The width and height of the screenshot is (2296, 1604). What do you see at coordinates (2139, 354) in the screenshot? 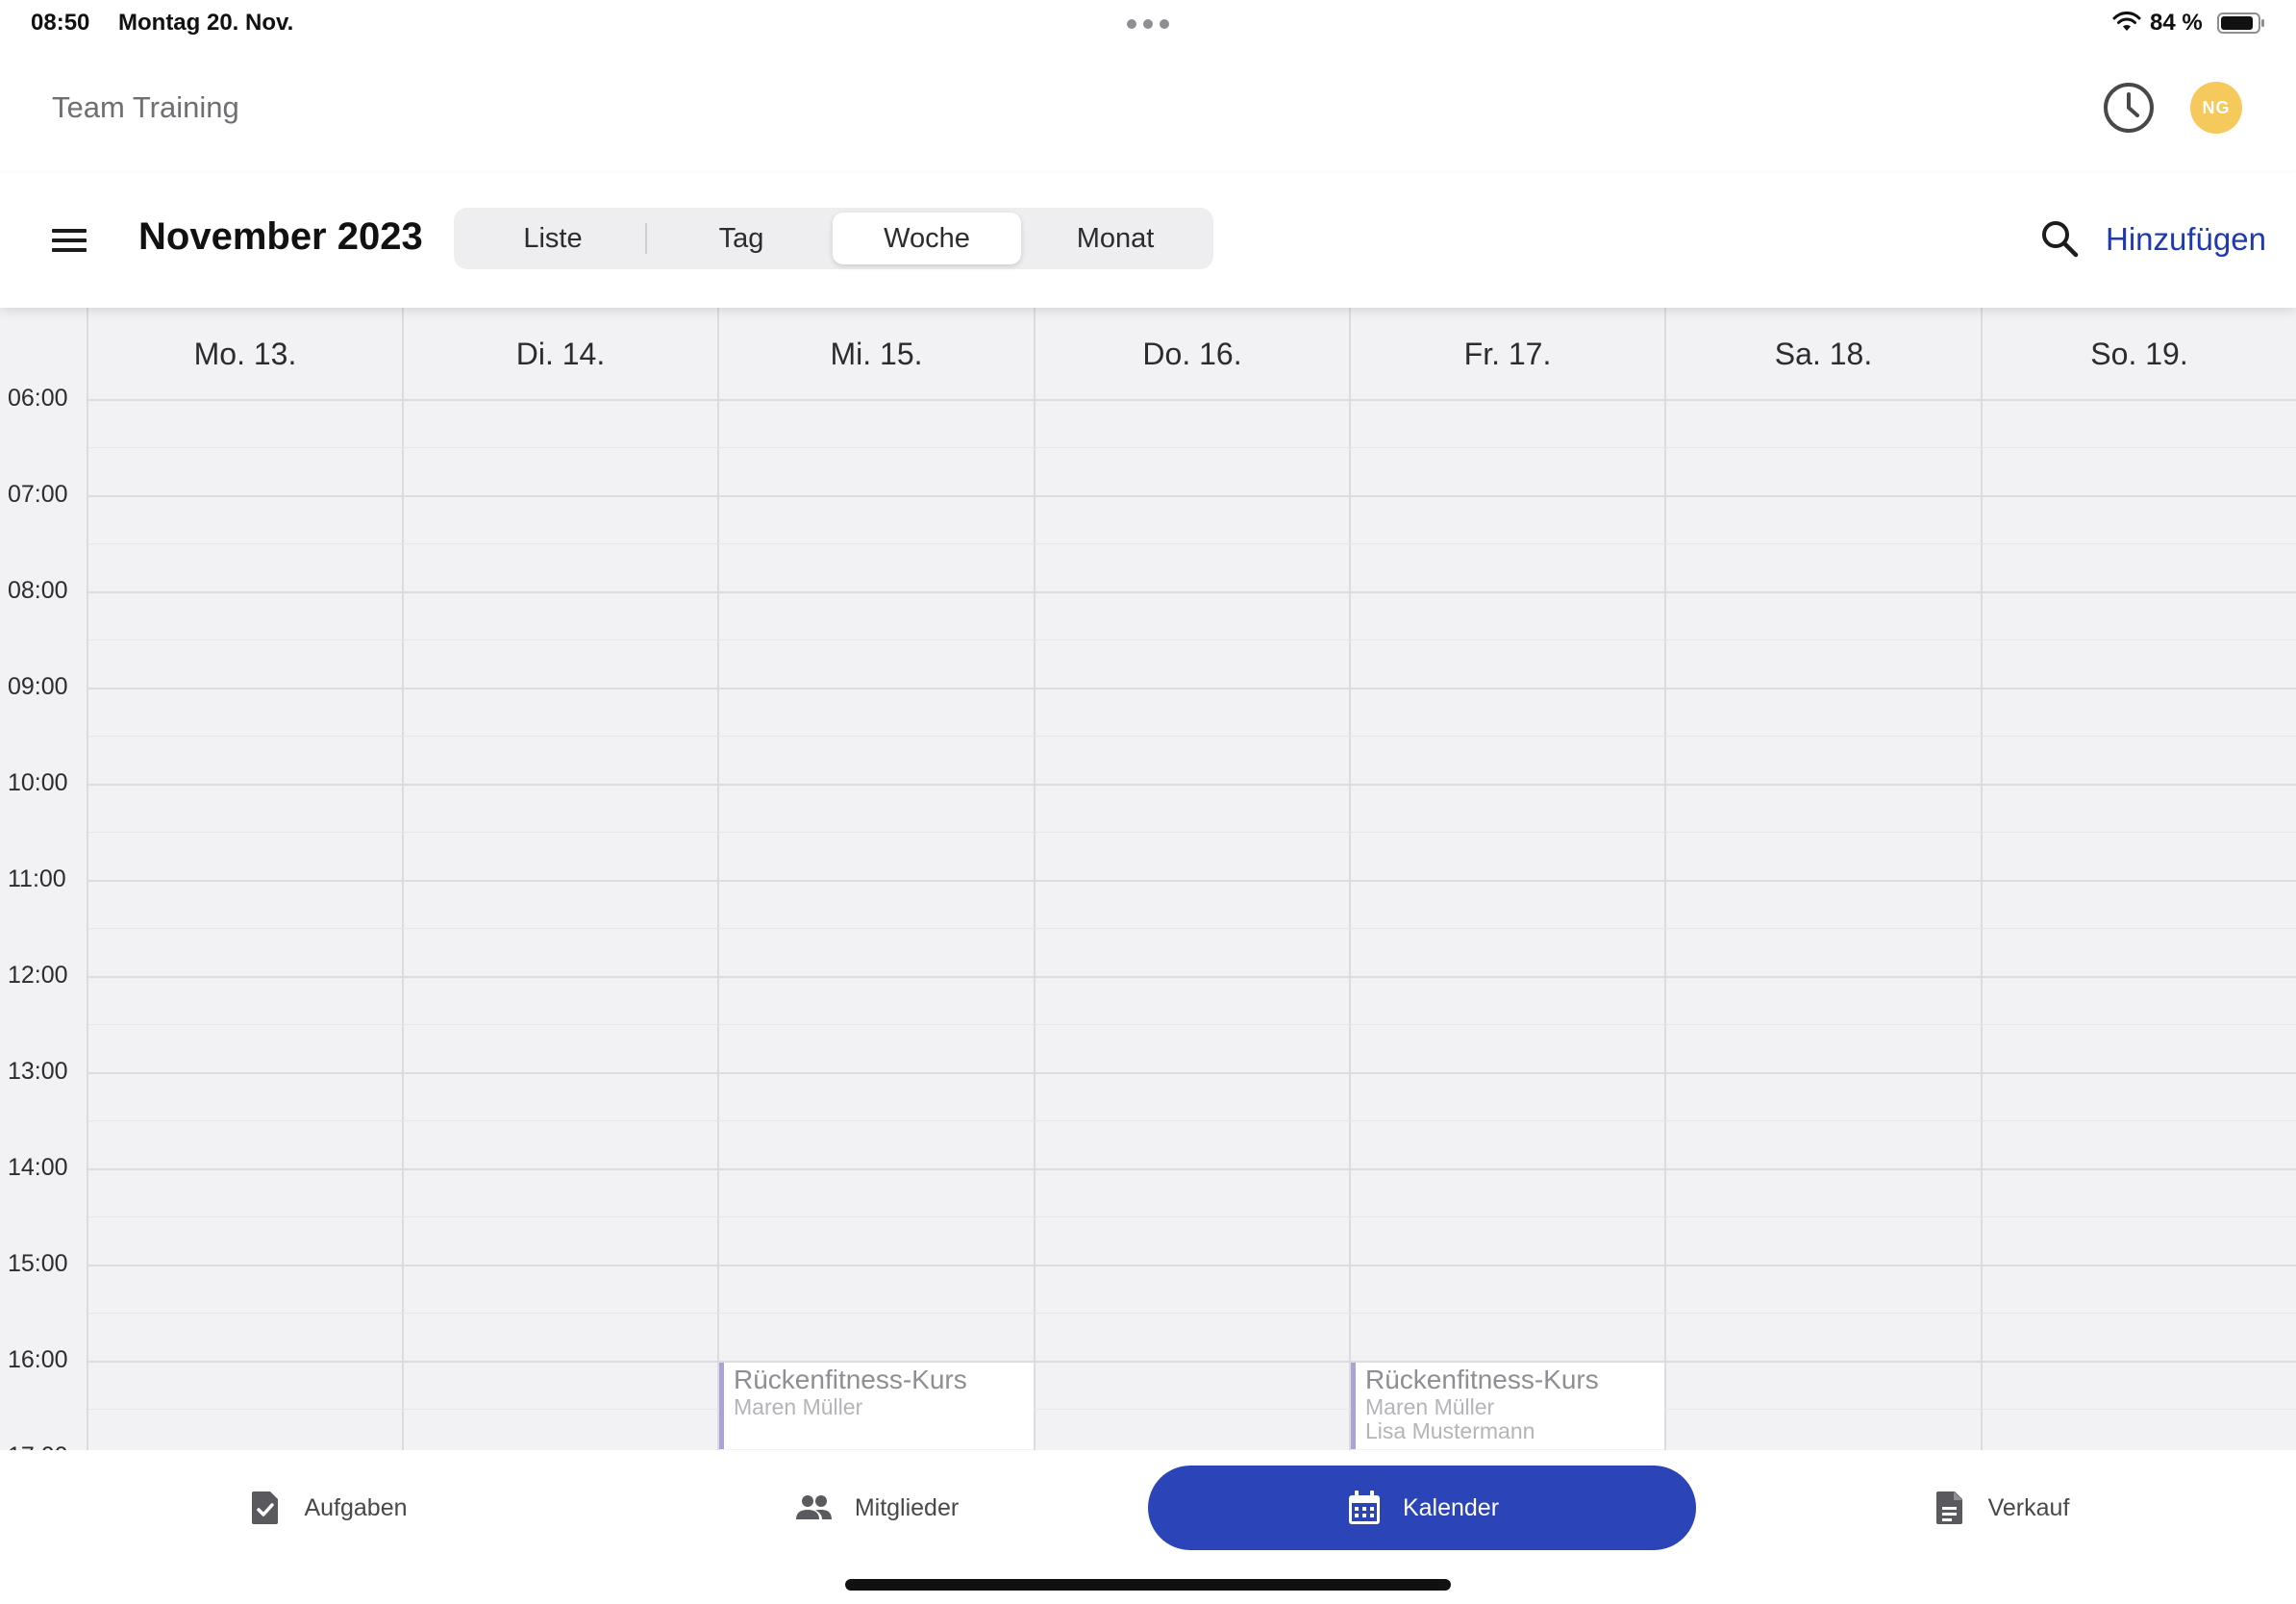
I see `day-header-so: So. 19.` at bounding box center [2139, 354].